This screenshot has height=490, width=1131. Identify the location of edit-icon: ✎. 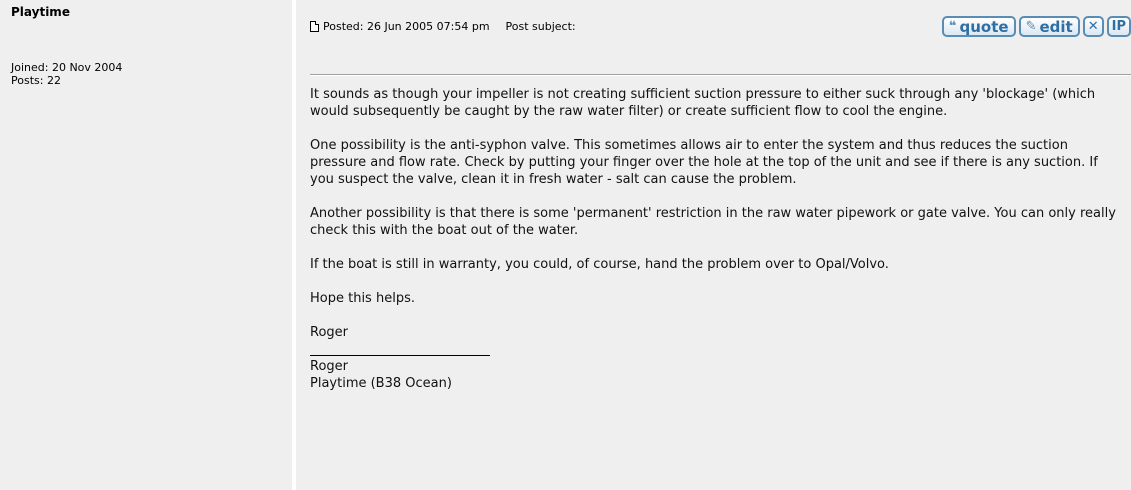
(1031, 26).